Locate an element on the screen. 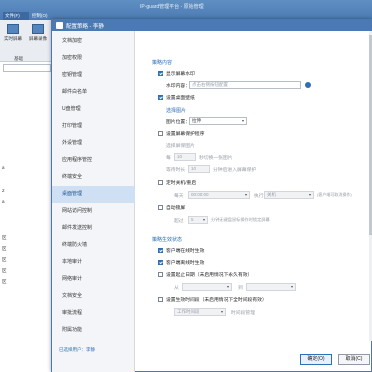  show-watermark-label: 显示屏幕水印 is located at coordinates (180, 74).